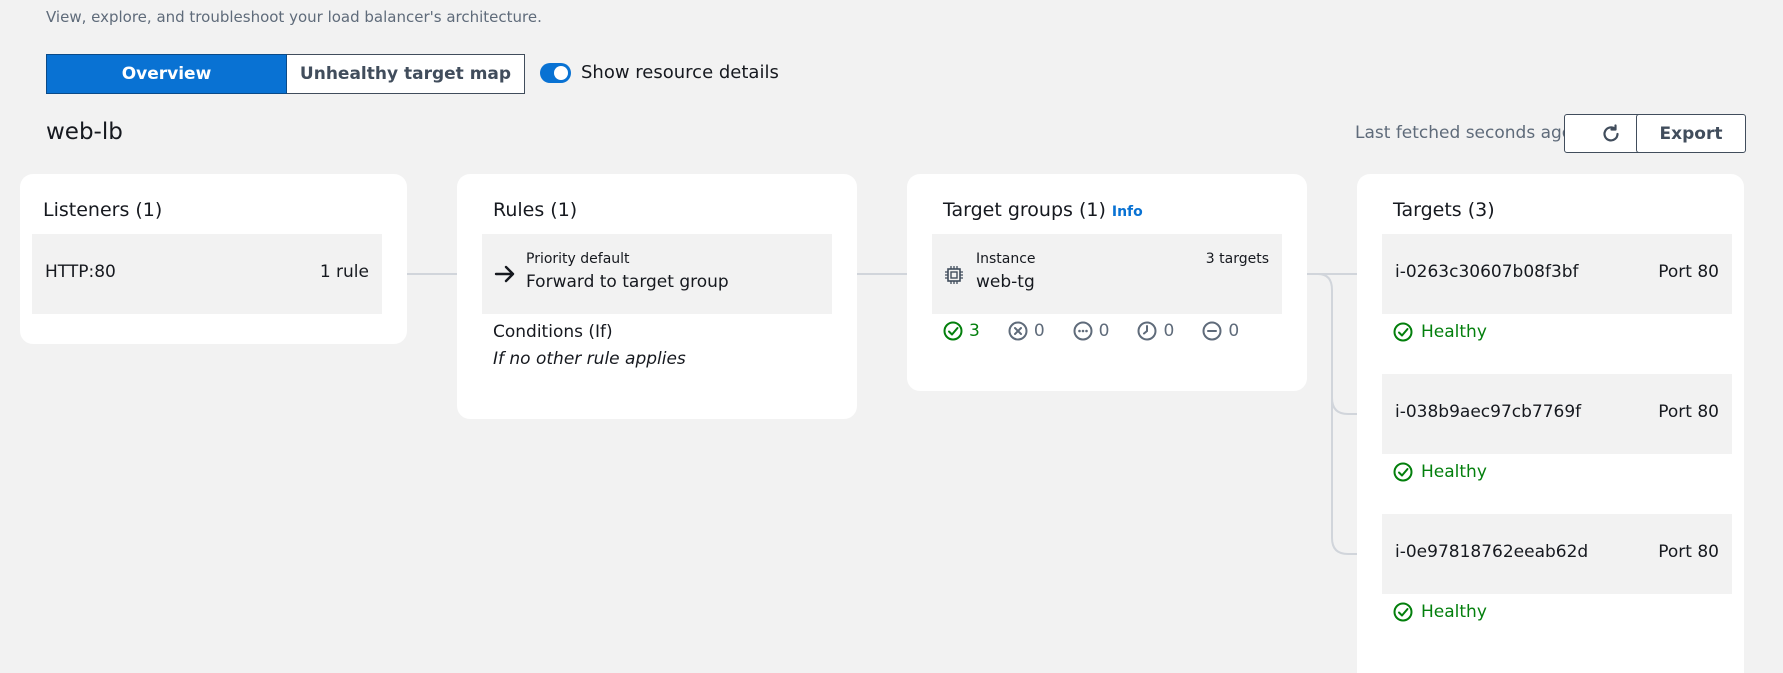  Describe the element at coordinates (1488, 412) in the screenshot. I see `target-id: i-038b9aec97cb7769f` at that location.